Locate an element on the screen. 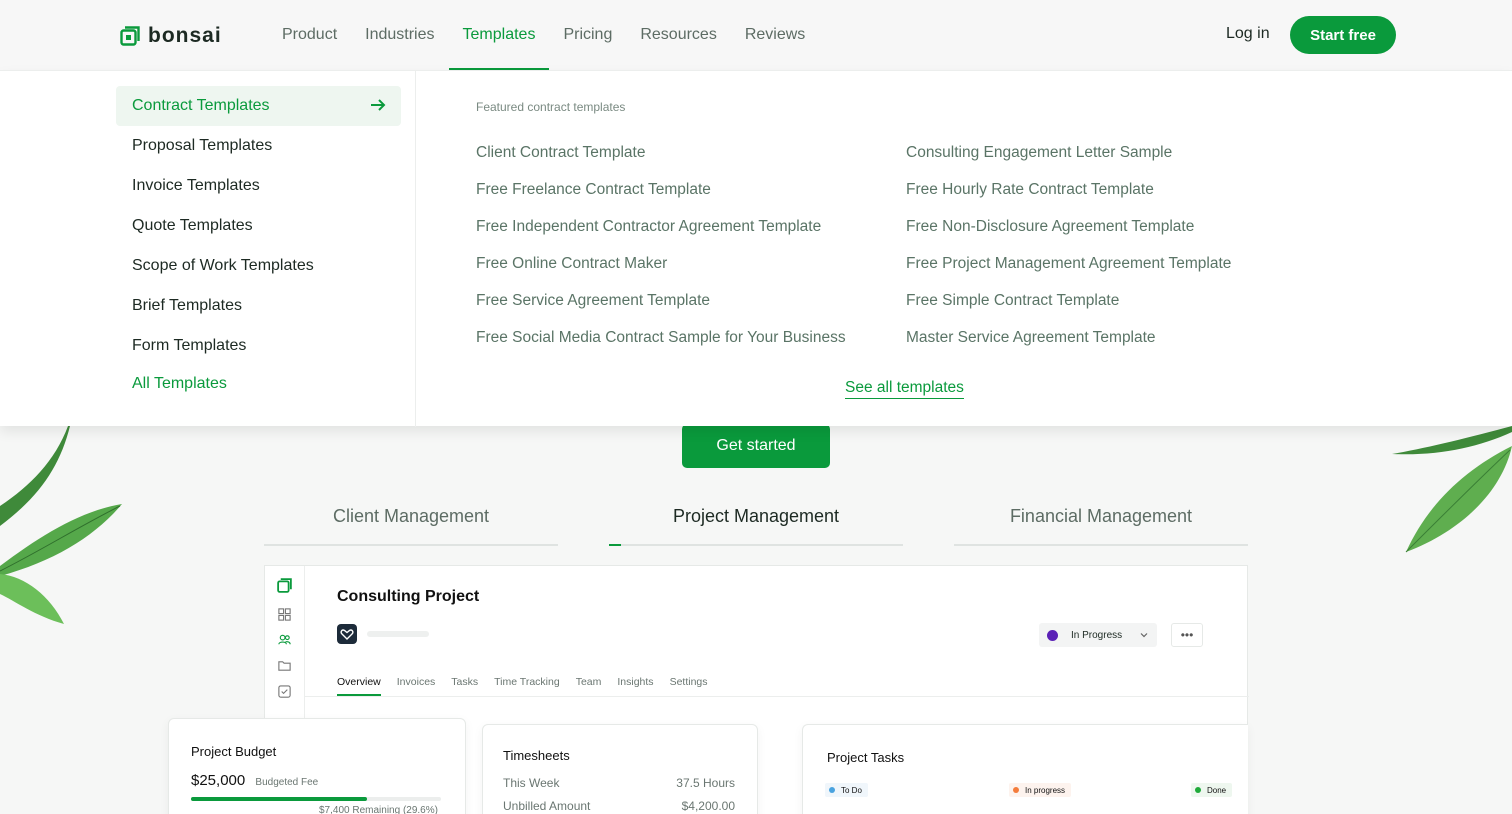 The width and height of the screenshot is (1512, 814). status-label: In Progress is located at coordinates (1097, 635).